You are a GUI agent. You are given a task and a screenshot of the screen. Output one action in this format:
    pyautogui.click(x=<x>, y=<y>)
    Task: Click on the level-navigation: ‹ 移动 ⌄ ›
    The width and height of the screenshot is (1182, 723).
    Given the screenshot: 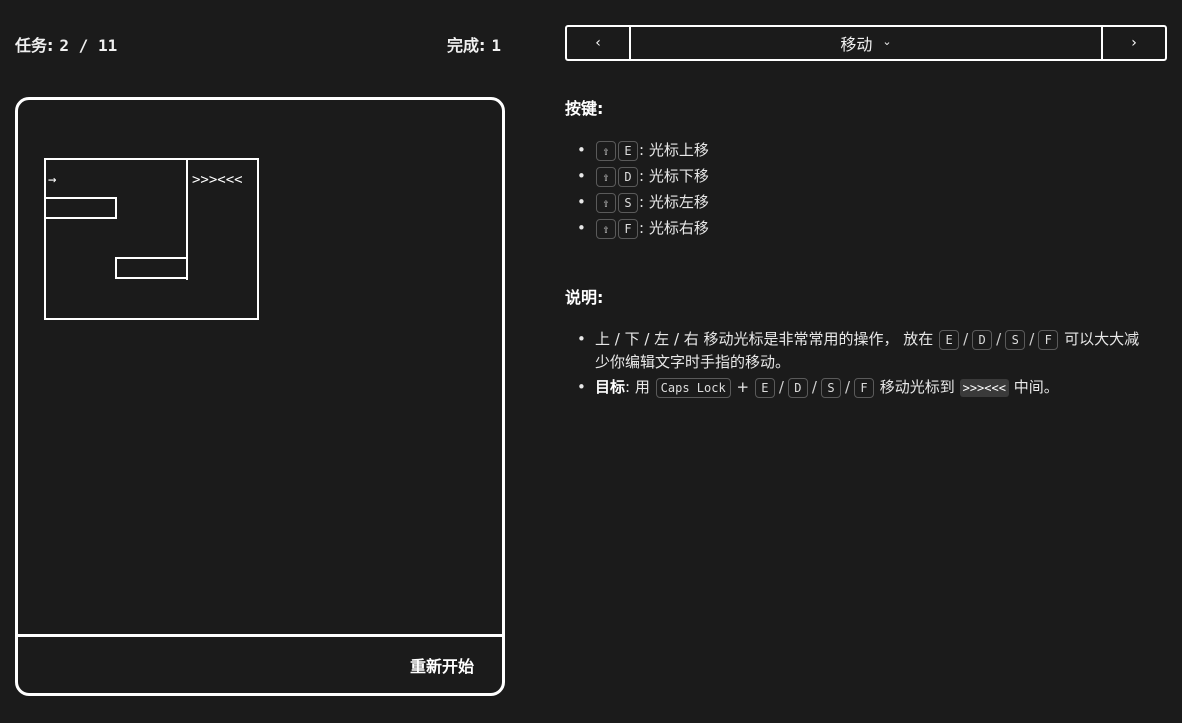 What is the action you would take?
    pyautogui.click(x=866, y=43)
    